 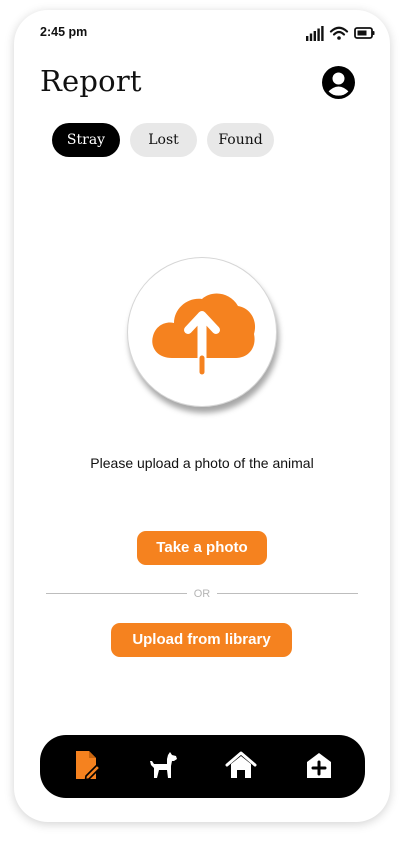 I want to click on status-icons, so click(x=340, y=33).